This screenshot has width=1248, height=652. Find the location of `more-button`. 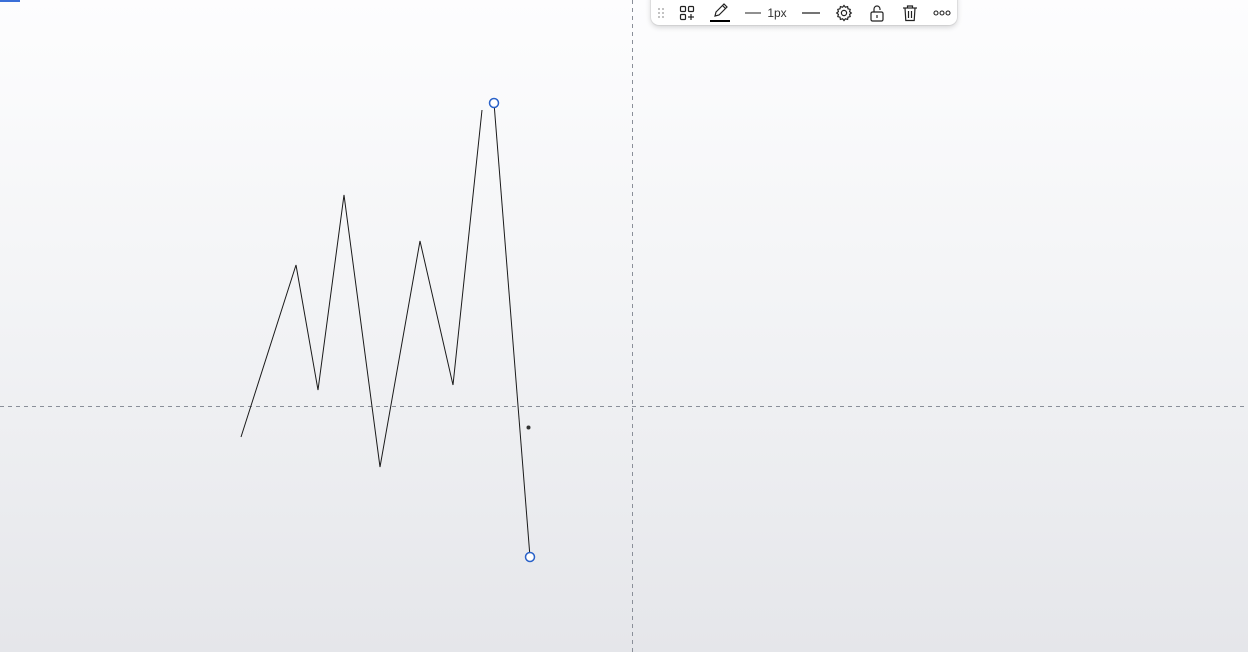

more-button is located at coordinates (942, 12).